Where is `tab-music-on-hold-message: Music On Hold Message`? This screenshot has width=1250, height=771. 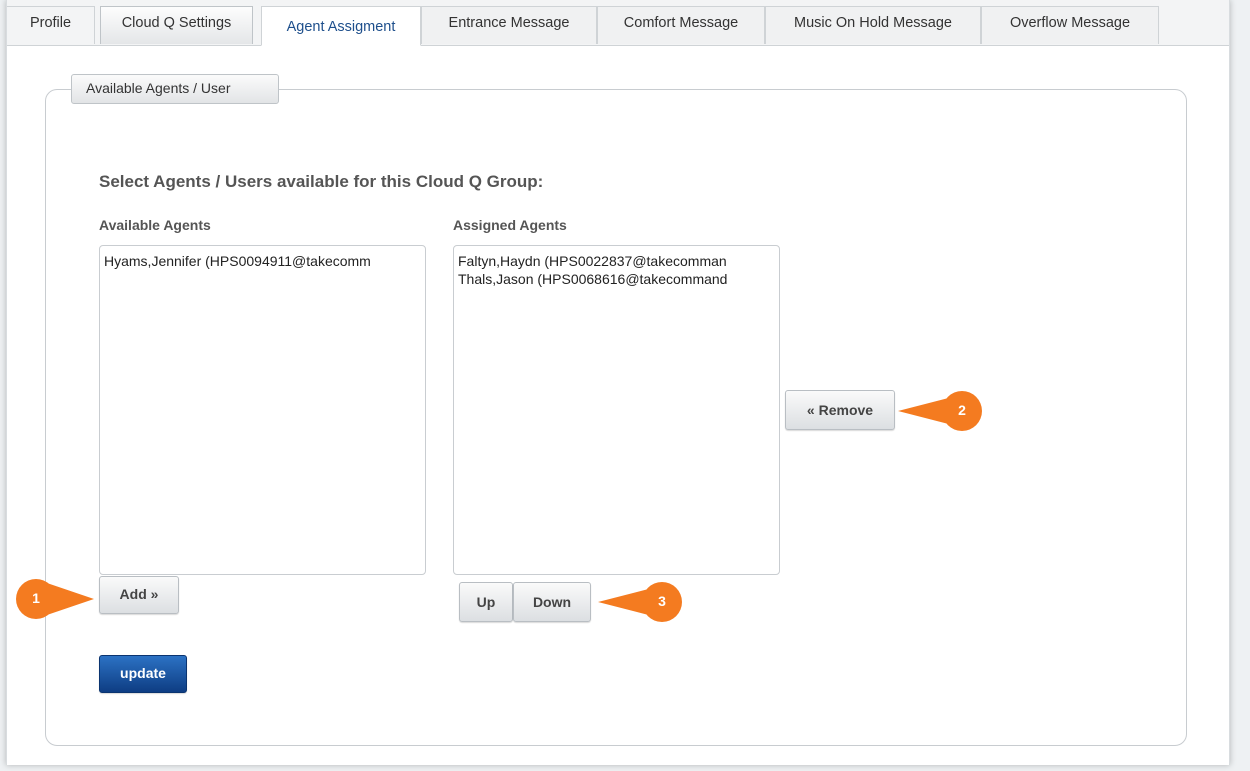 tab-music-on-hold-message: Music On Hold Message is located at coordinates (873, 25).